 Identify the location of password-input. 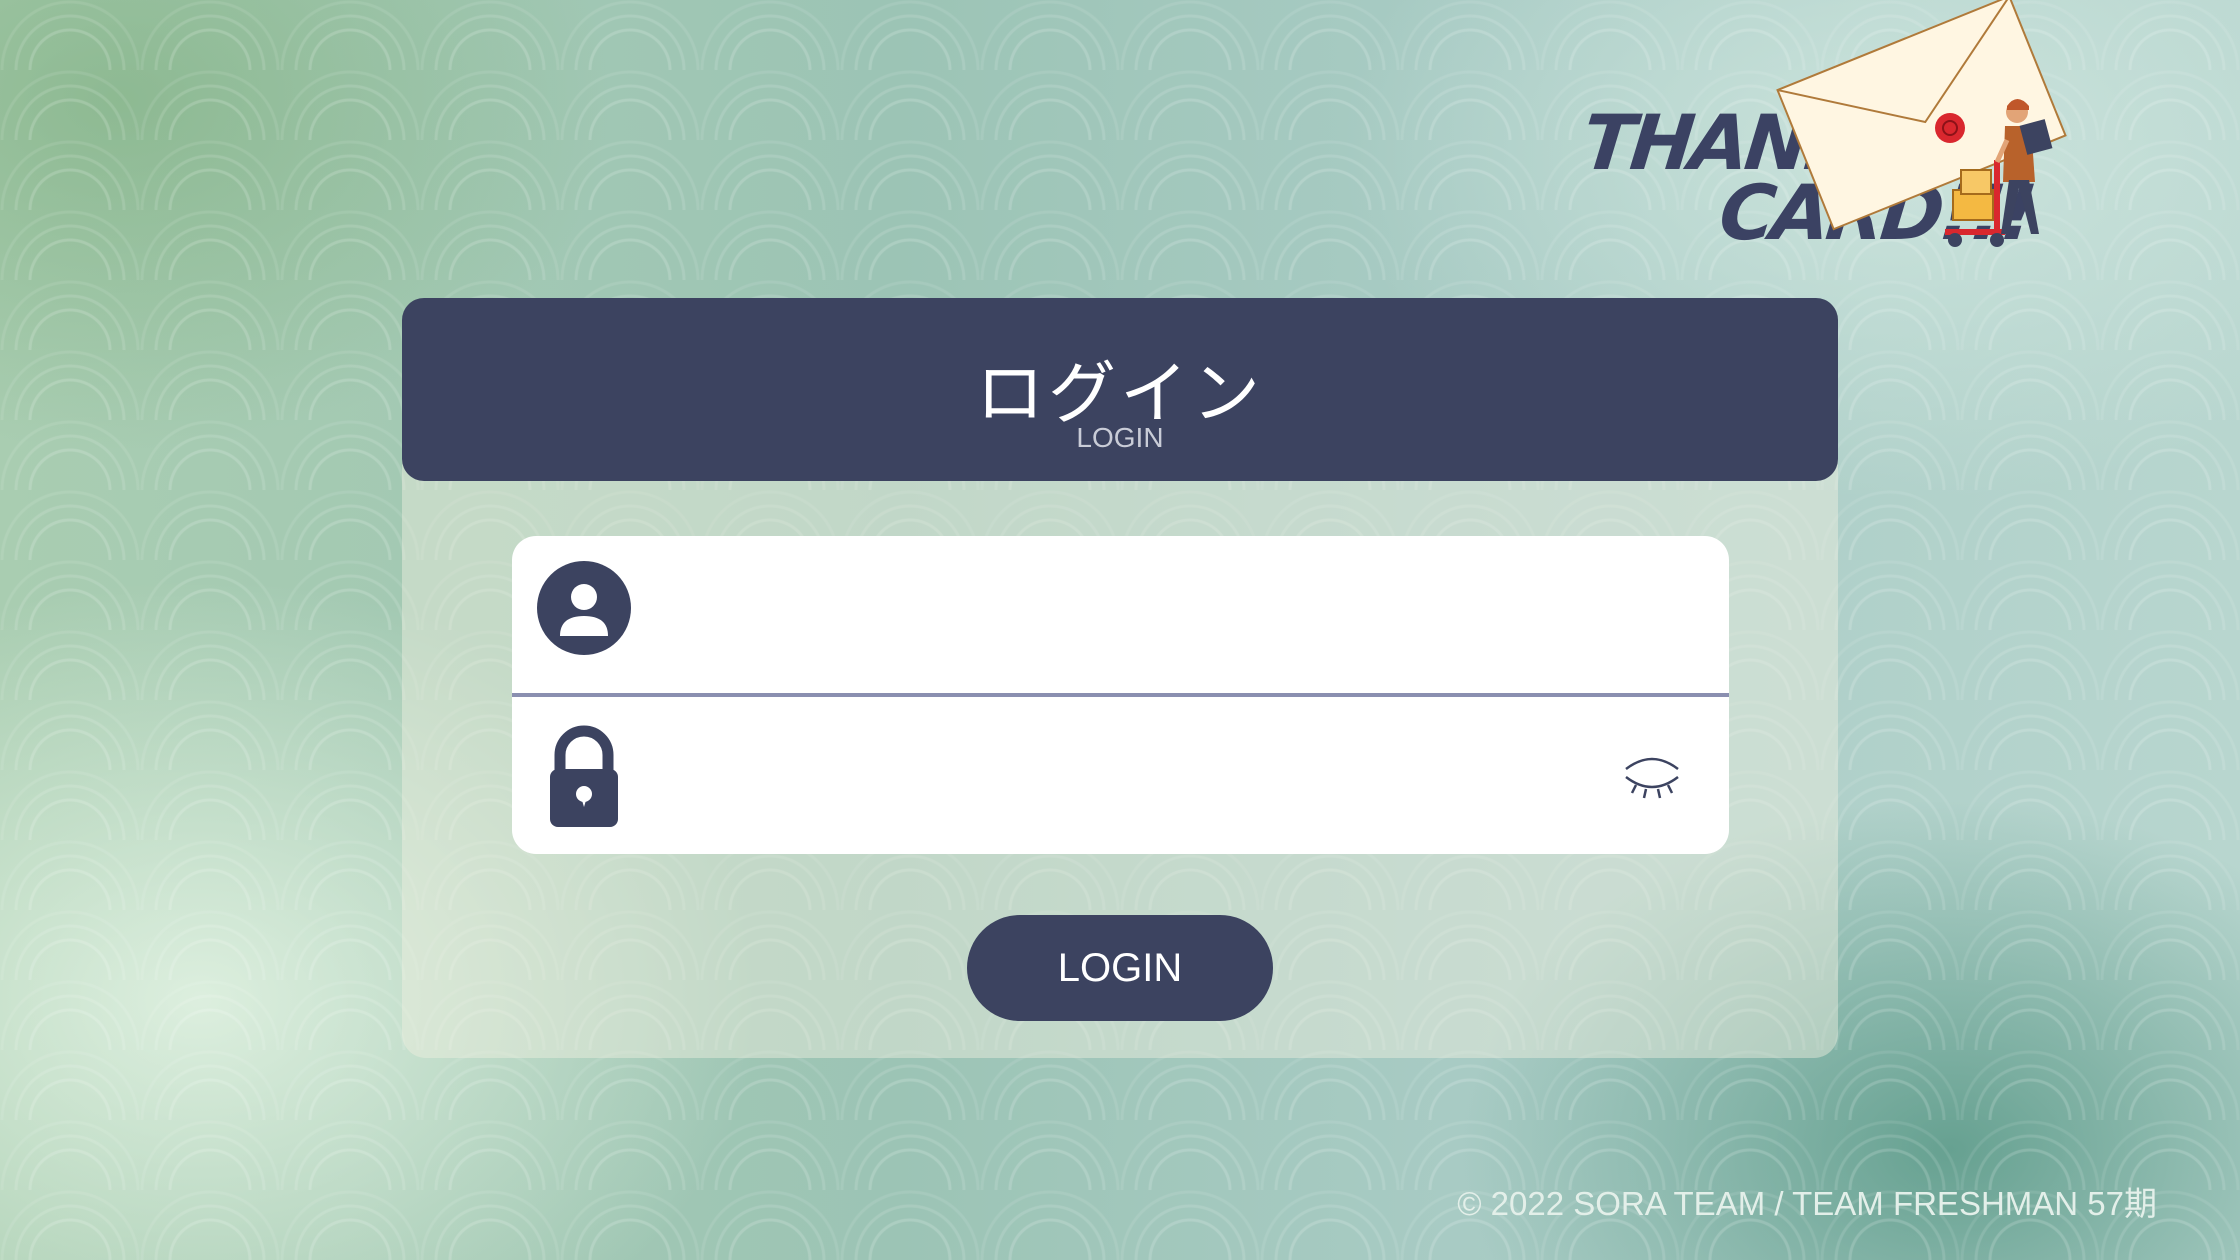
(1114, 776).